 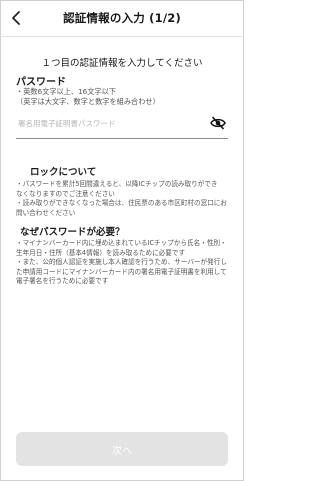 I want to click on header: 認証情報の入力 (1/2), so click(x=122, y=18).